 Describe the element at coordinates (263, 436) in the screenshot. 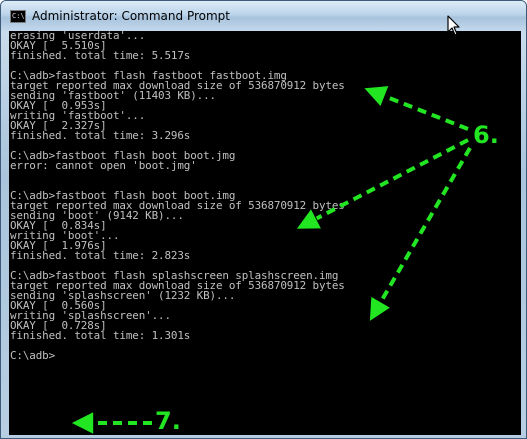

I see `window-bottom-border` at that location.